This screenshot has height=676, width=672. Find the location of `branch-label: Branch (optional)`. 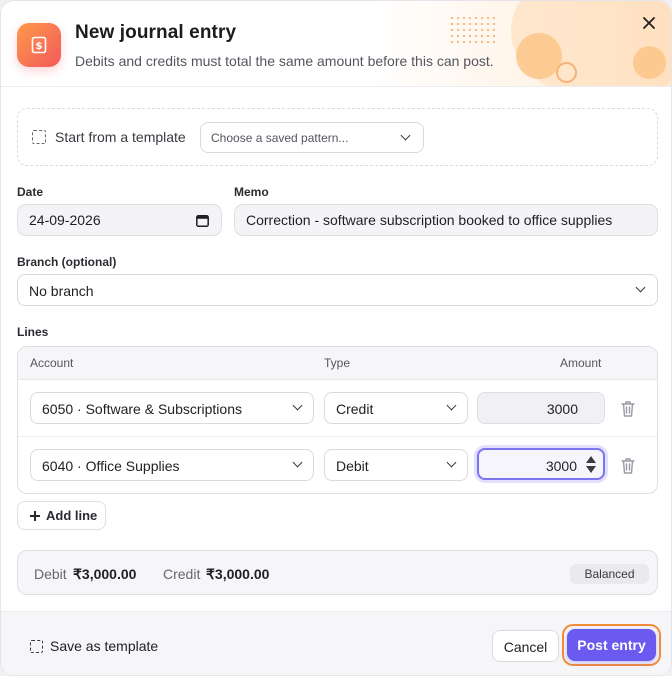

branch-label: Branch (optional) is located at coordinates (67, 262).